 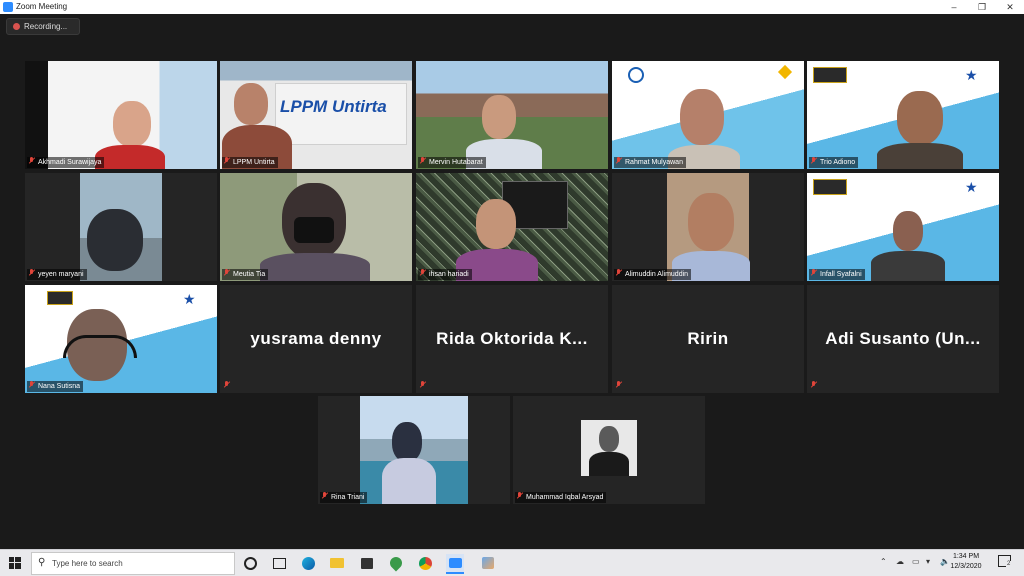 What do you see at coordinates (488, 563) in the screenshot?
I see `paint-icon` at bounding box center [488, 563].